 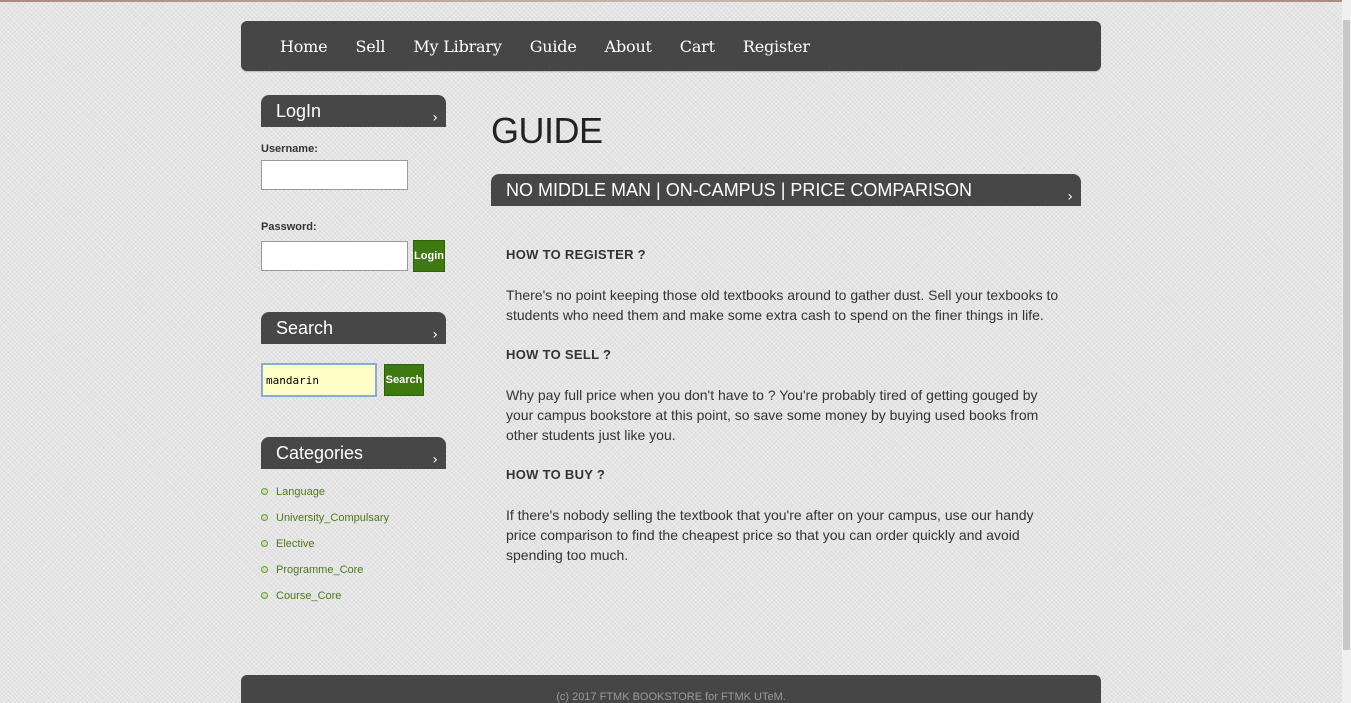 I want to click on category-language: Language, so click(x=353, y=492).